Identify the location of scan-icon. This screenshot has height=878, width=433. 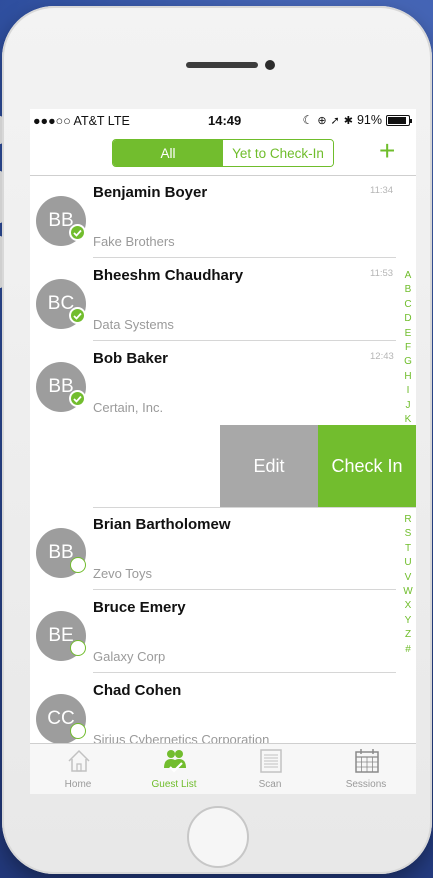
(271, 761).